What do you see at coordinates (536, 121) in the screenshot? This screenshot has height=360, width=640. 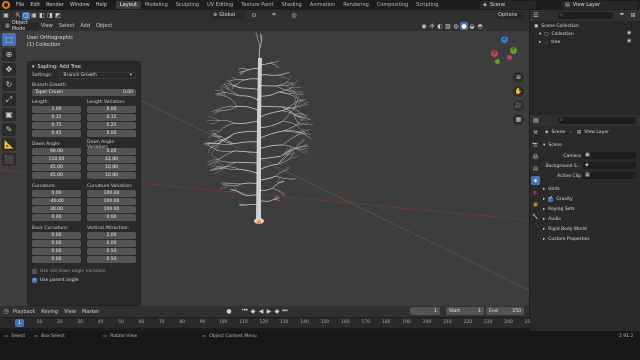 I see `properties-editor-type-icon: ▤` at bounding box center [536, 121].